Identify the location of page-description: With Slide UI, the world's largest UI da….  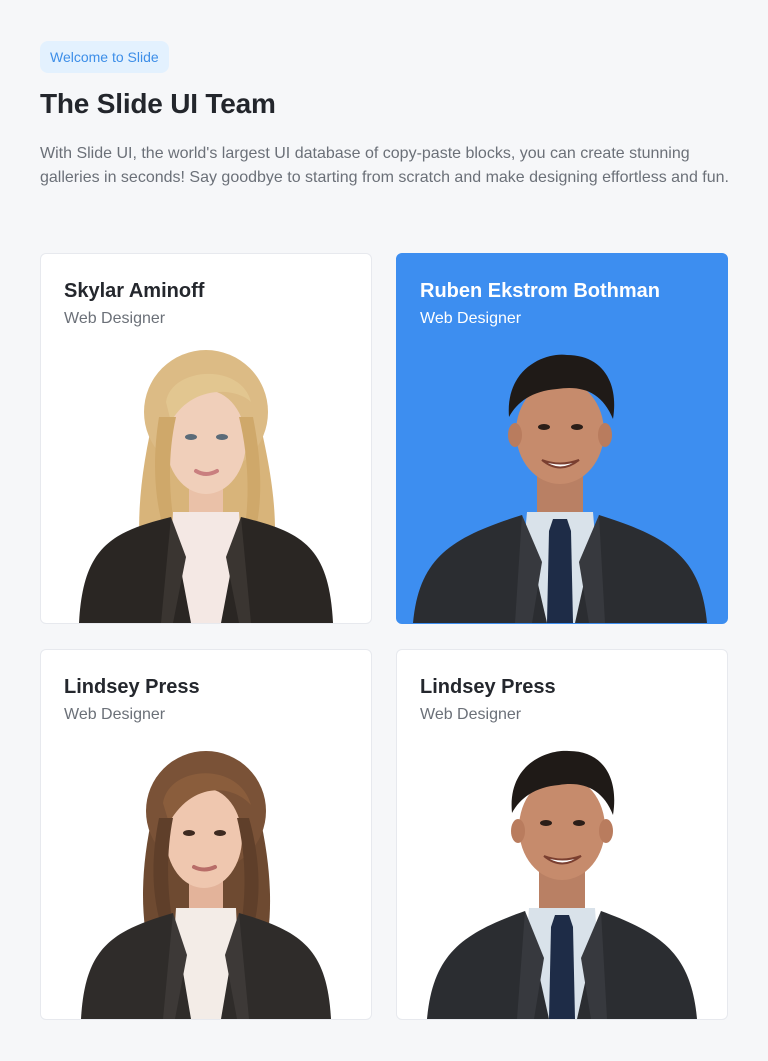
(384, 165).